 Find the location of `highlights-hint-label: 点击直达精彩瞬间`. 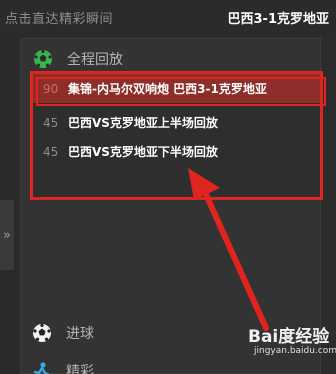

highlights-hint-label: 点击直达精彩瞬间 is located at coordinates (59, 19).